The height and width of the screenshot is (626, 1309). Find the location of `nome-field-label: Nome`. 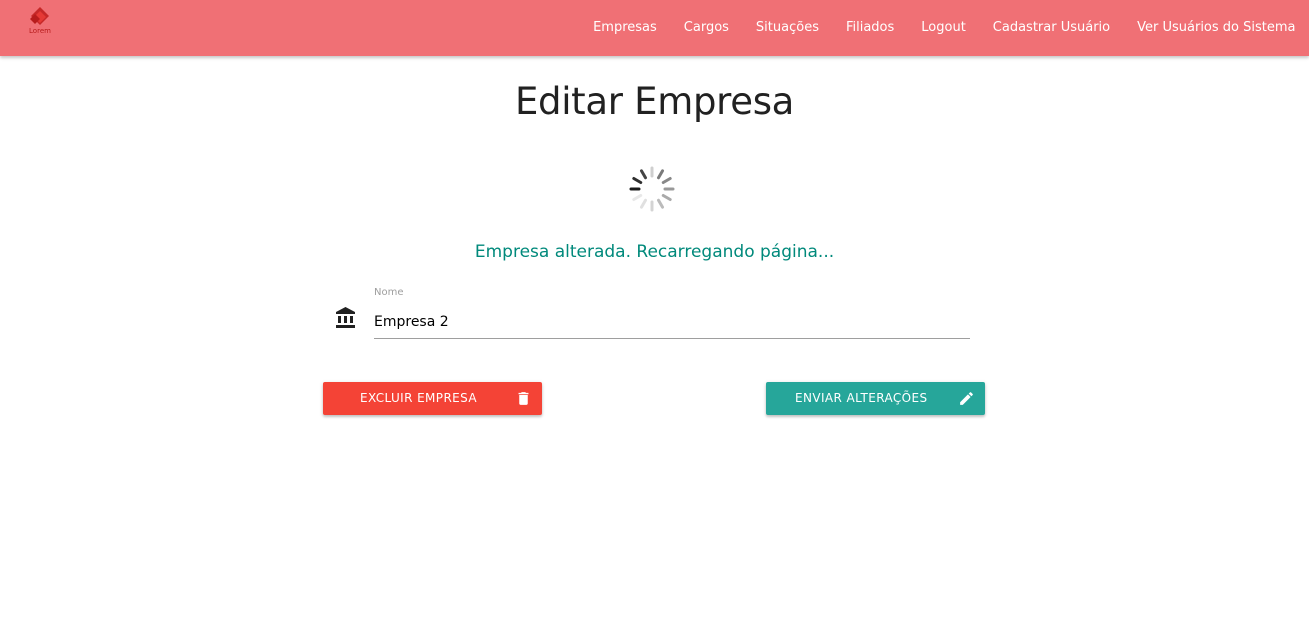

nome-field-label: Nome is located at coordinates (389, 292).